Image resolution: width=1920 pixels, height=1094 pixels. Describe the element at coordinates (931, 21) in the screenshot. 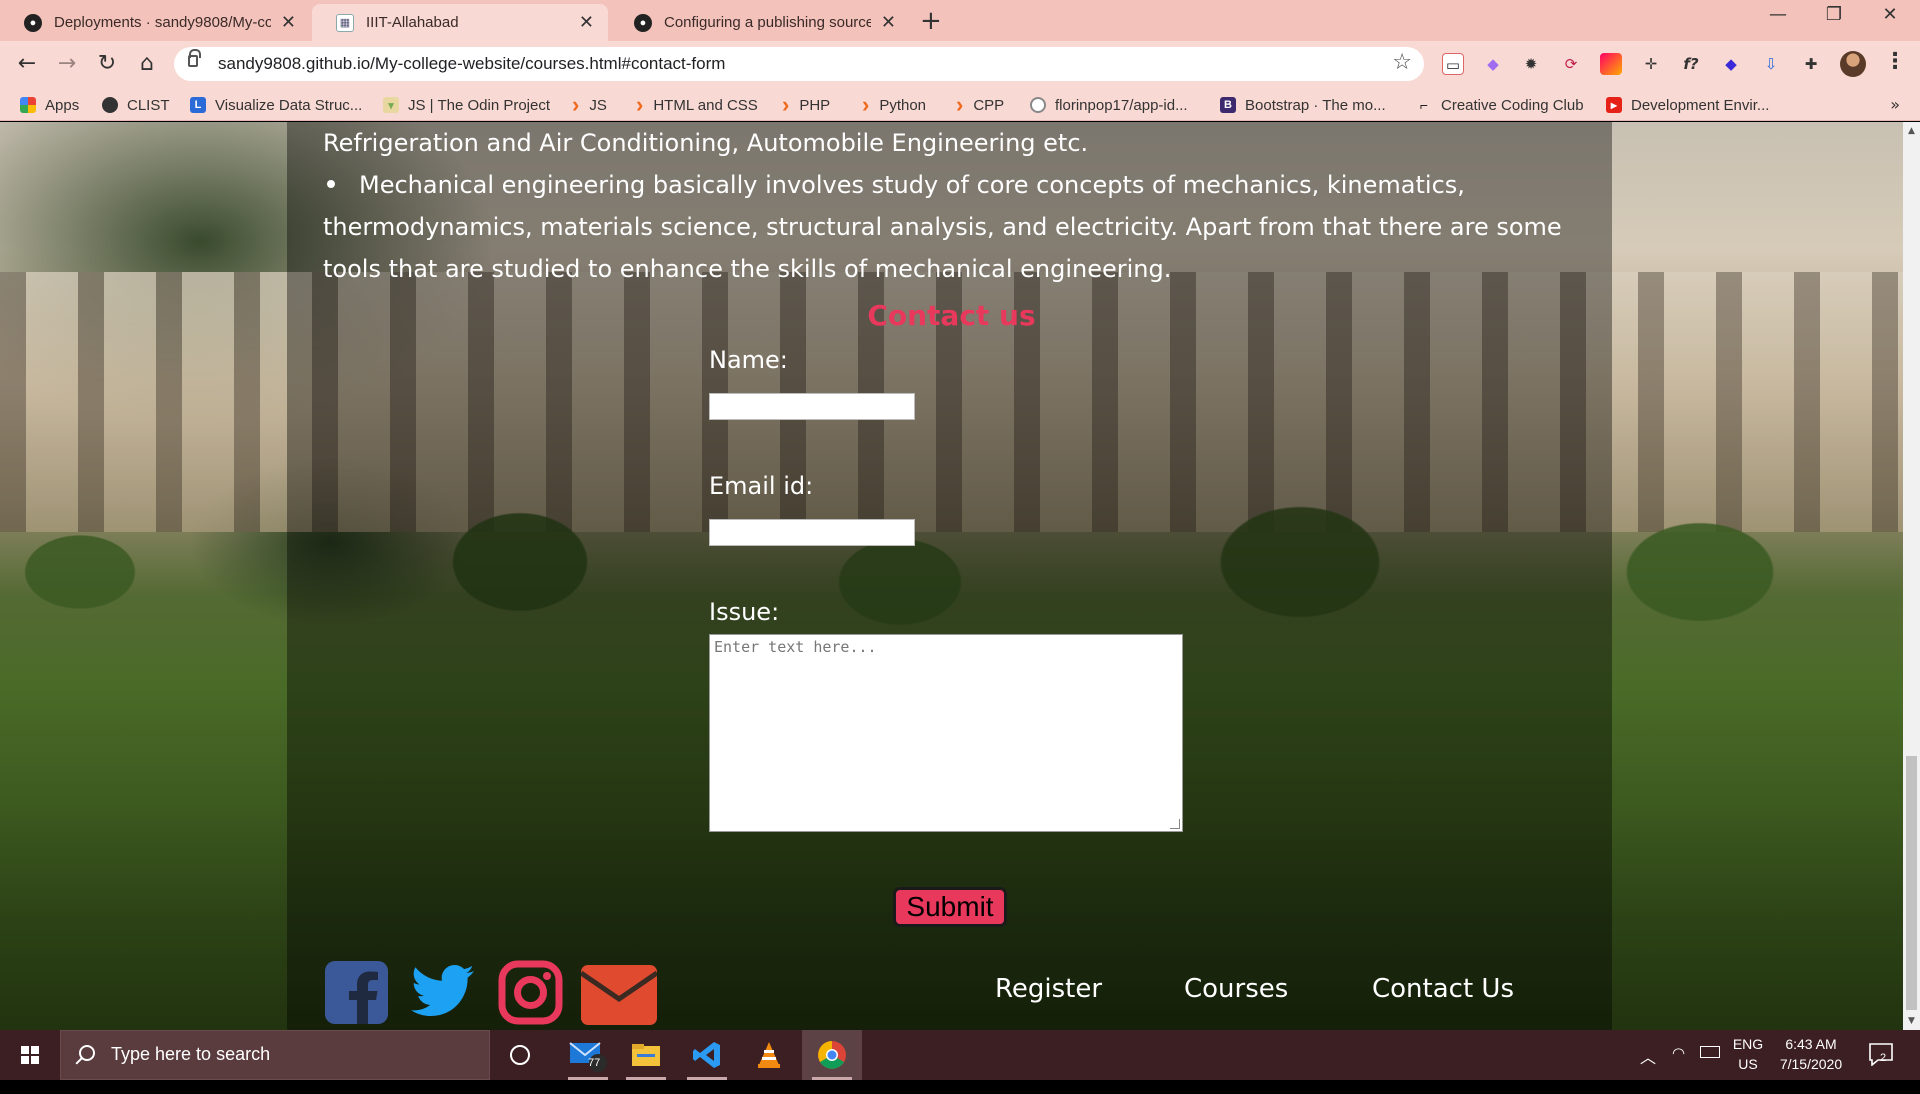

I see `new-tab-icon: +` at that location.